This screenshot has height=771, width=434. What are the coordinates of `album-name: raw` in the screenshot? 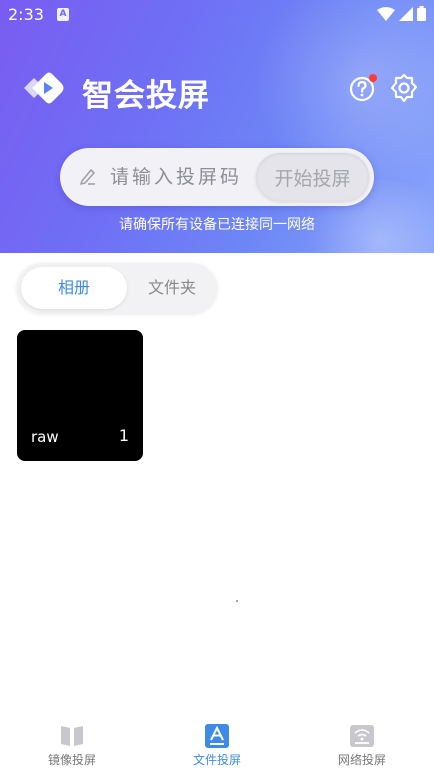 It's located at (45, 437).